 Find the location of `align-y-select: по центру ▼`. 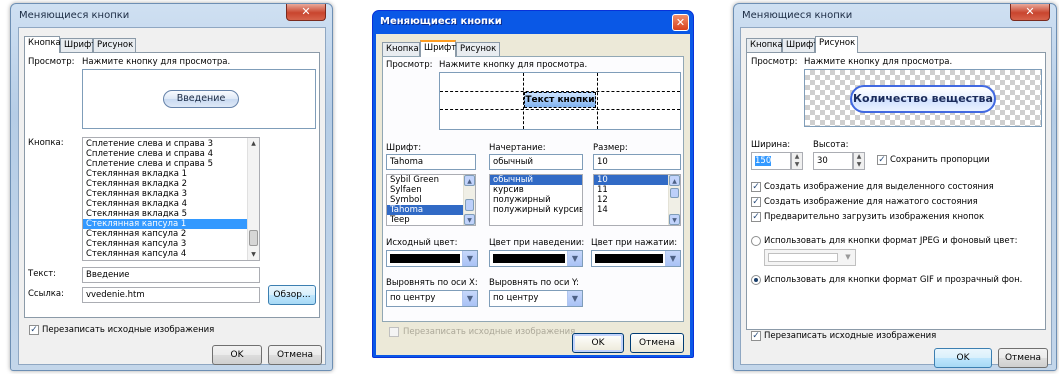

align-y-select: по центру ▼ is located at coordinates (536, 298).